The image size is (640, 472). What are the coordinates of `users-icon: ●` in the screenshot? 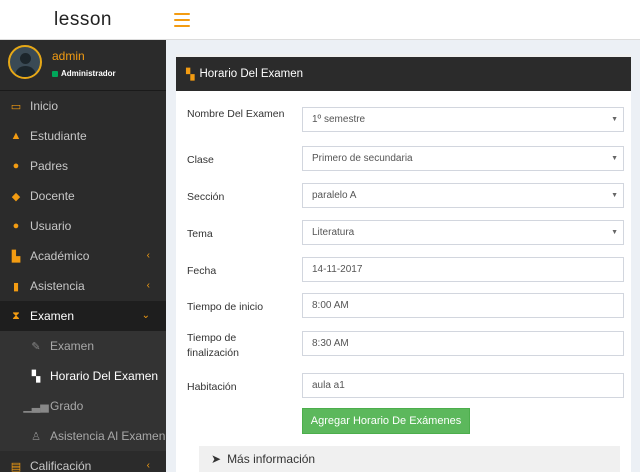 It's located at (16, 226).